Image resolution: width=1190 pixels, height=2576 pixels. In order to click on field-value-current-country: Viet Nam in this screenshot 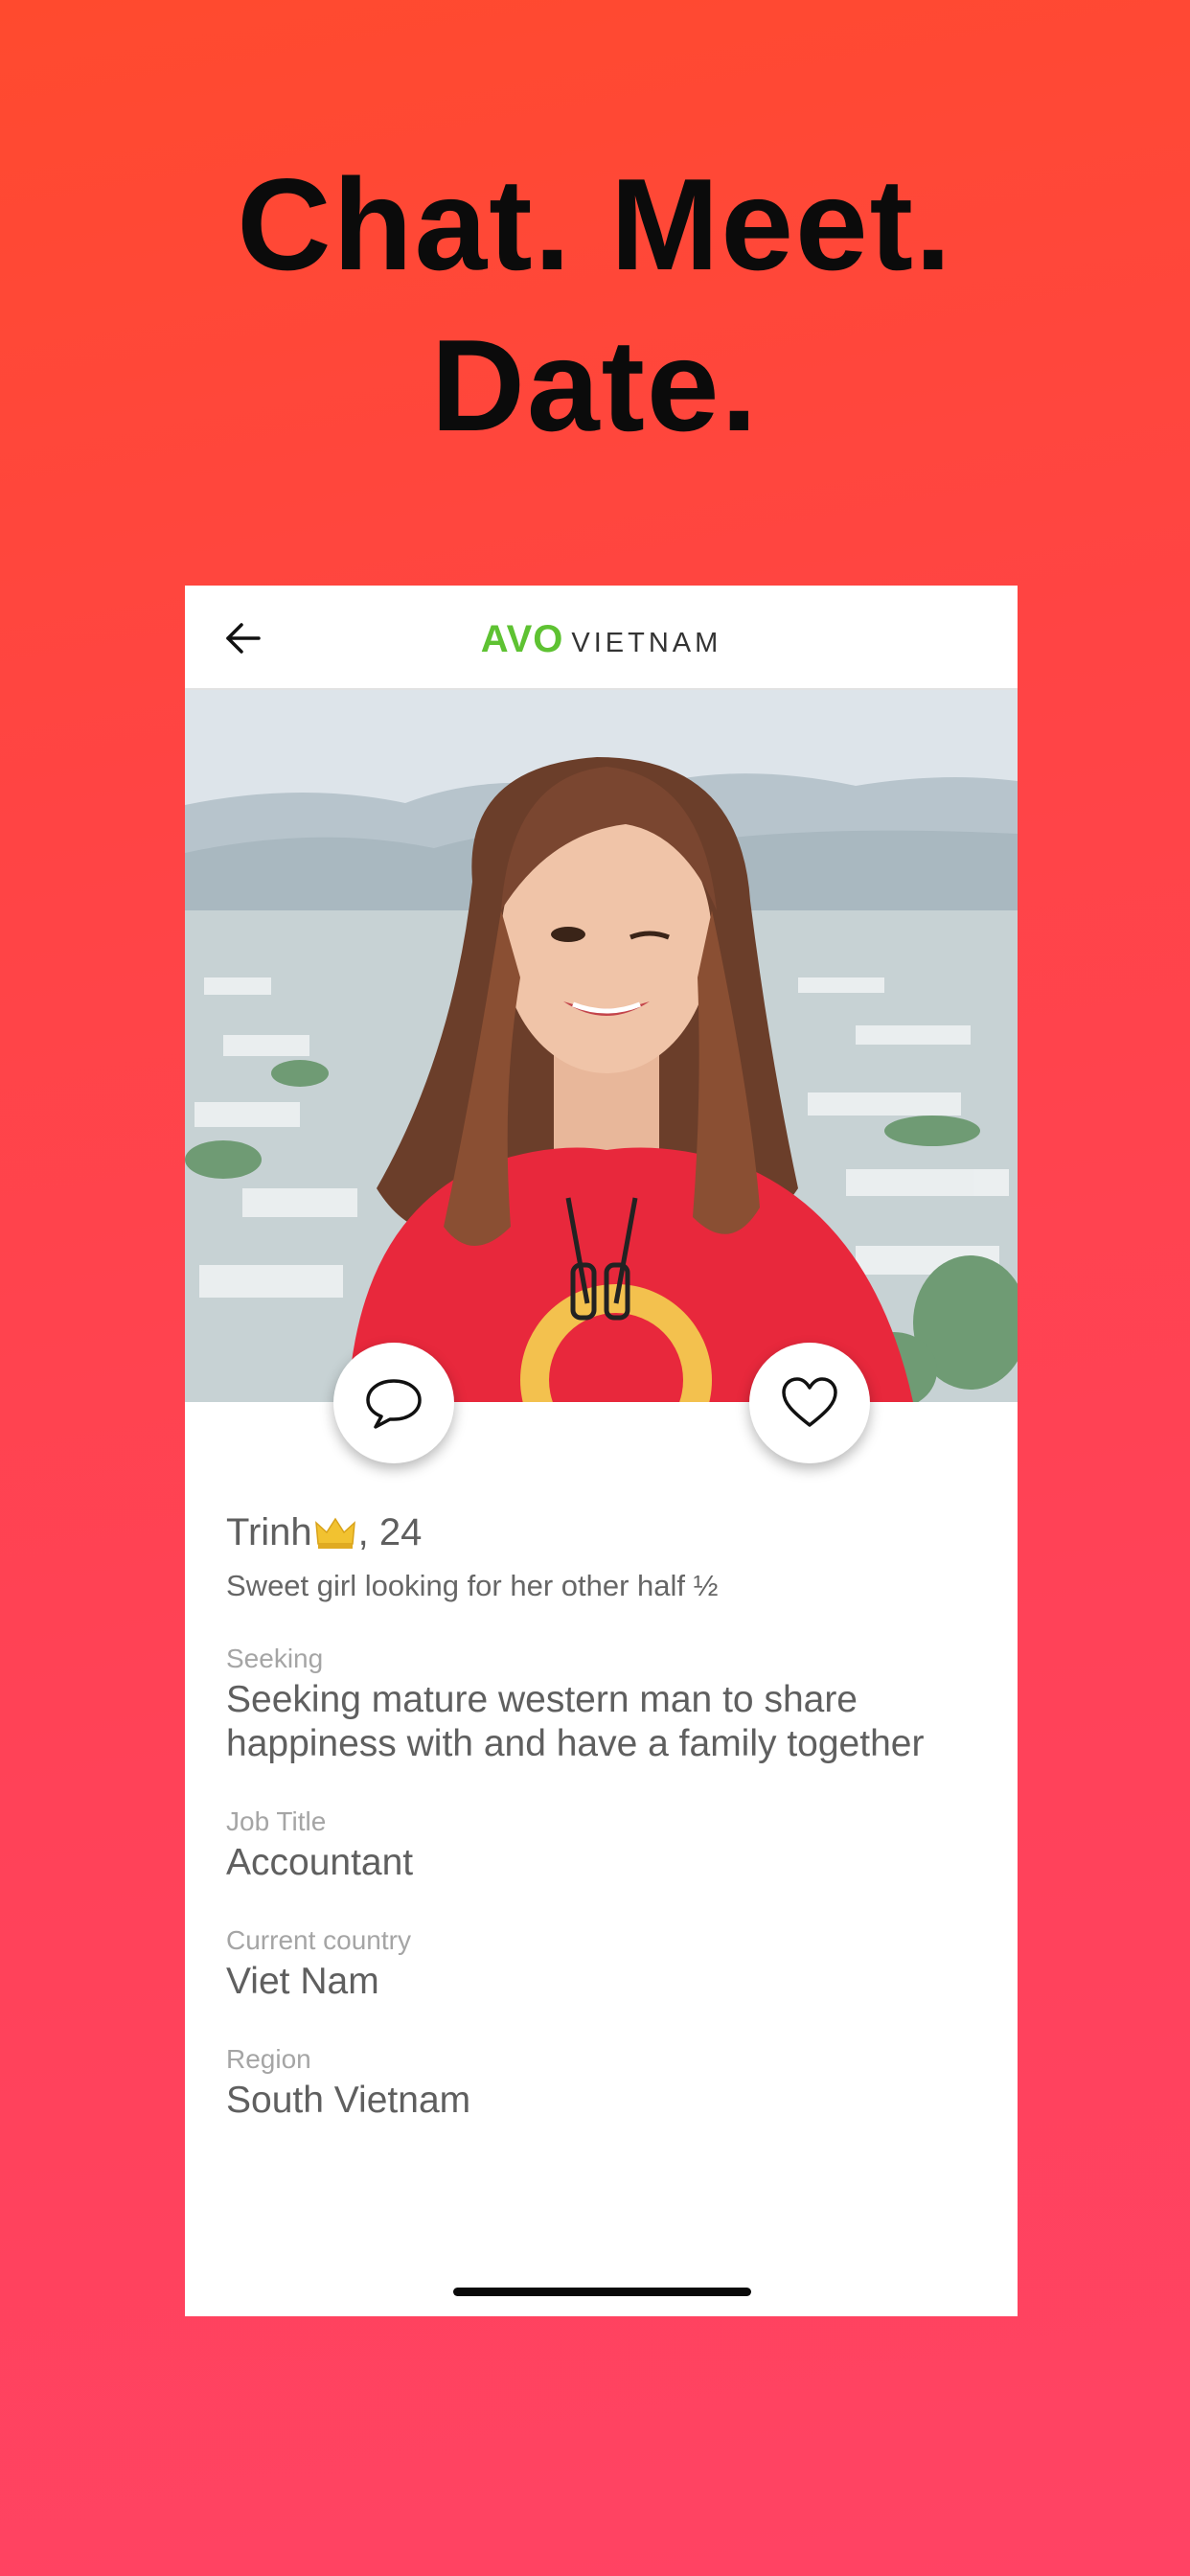, I will do `click(303, 1981)`.